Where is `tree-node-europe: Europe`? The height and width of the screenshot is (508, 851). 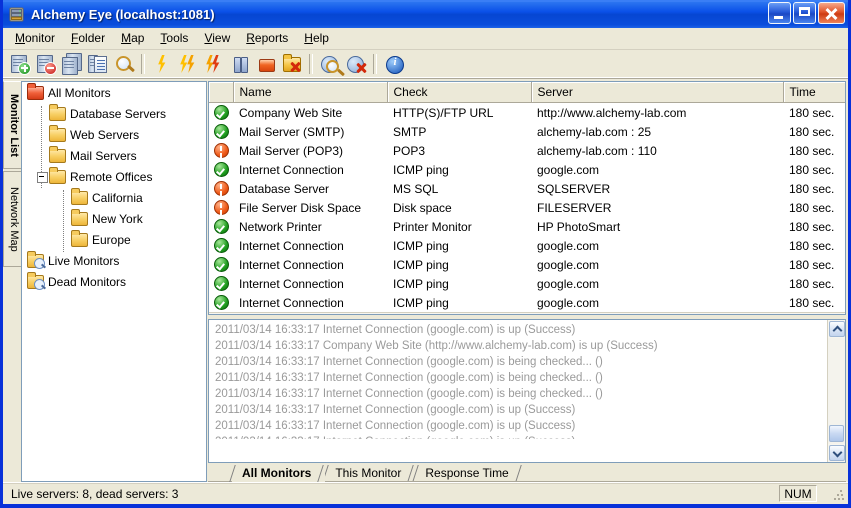
tree-node-europe: Europe is located at coordinates (114, 239).